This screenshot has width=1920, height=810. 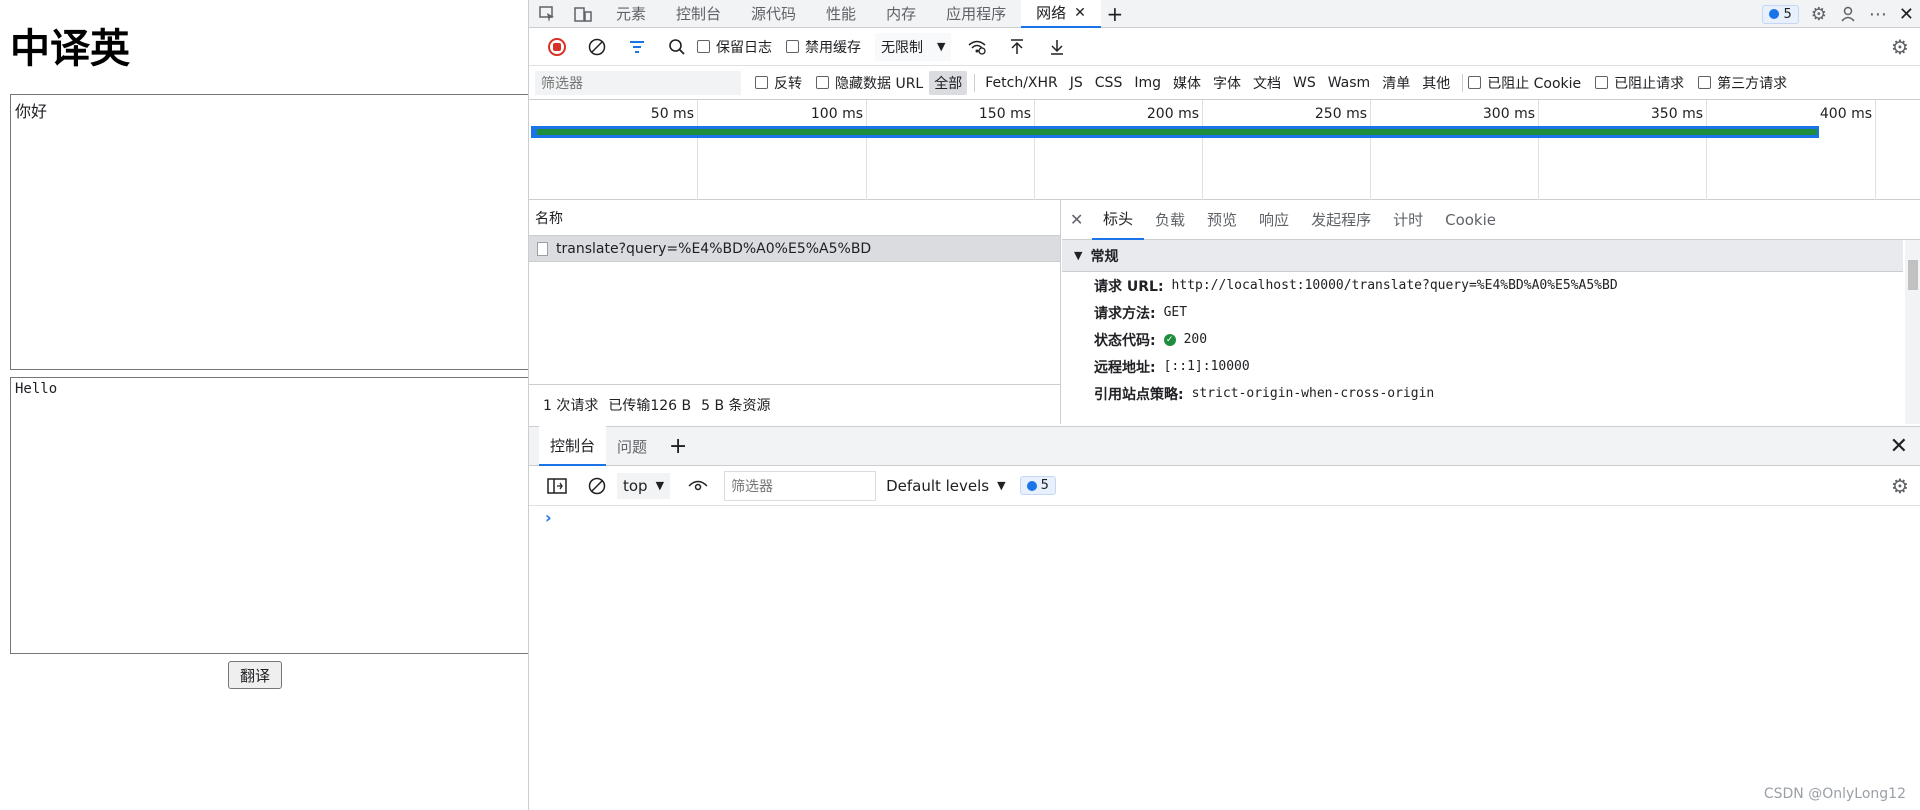 I want to click on blocked-cookies-label: 已阻止 Cookie, so click(x=1534, y=83).